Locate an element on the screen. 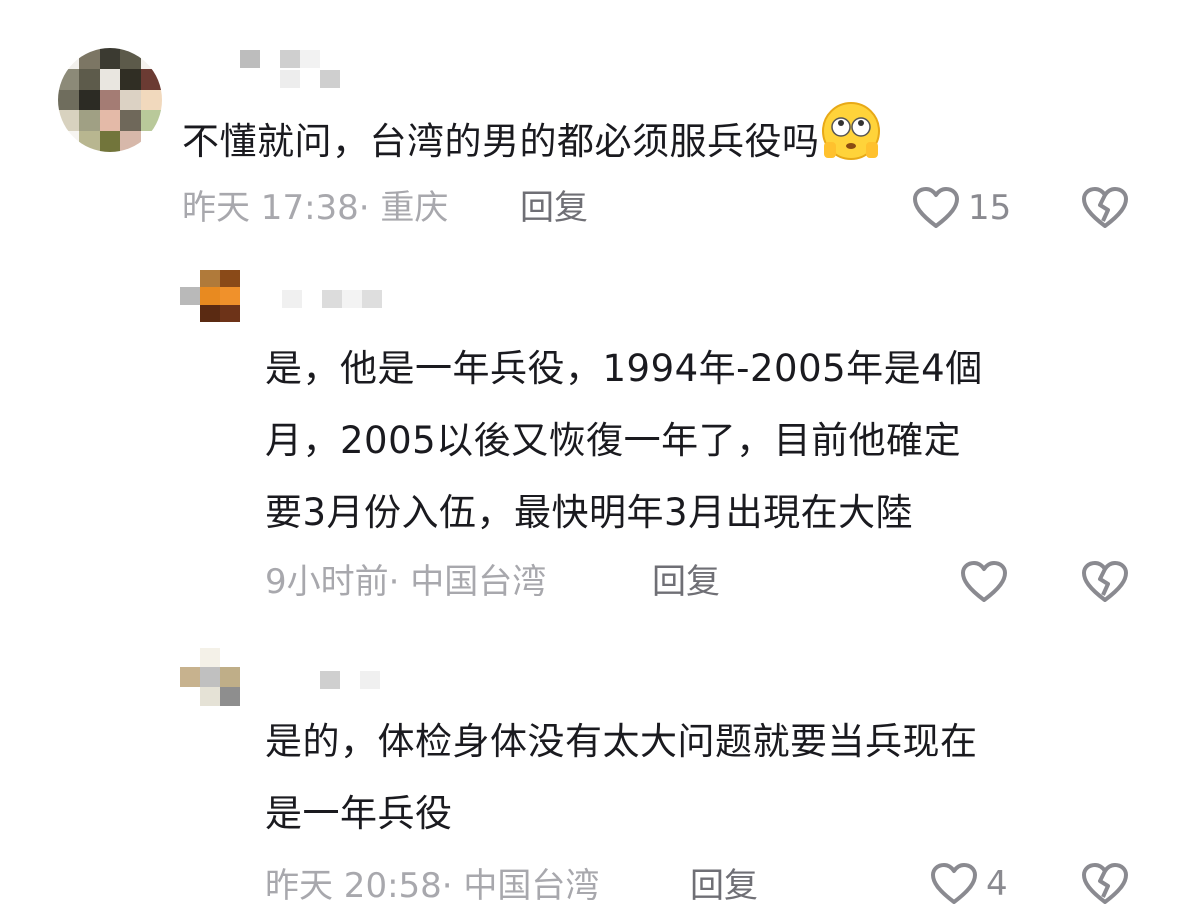 The image size is (1179, 906). comment-text-line: 月，2005以後又恢復一年了，目前他確定 is located at coordinates (613, 440).